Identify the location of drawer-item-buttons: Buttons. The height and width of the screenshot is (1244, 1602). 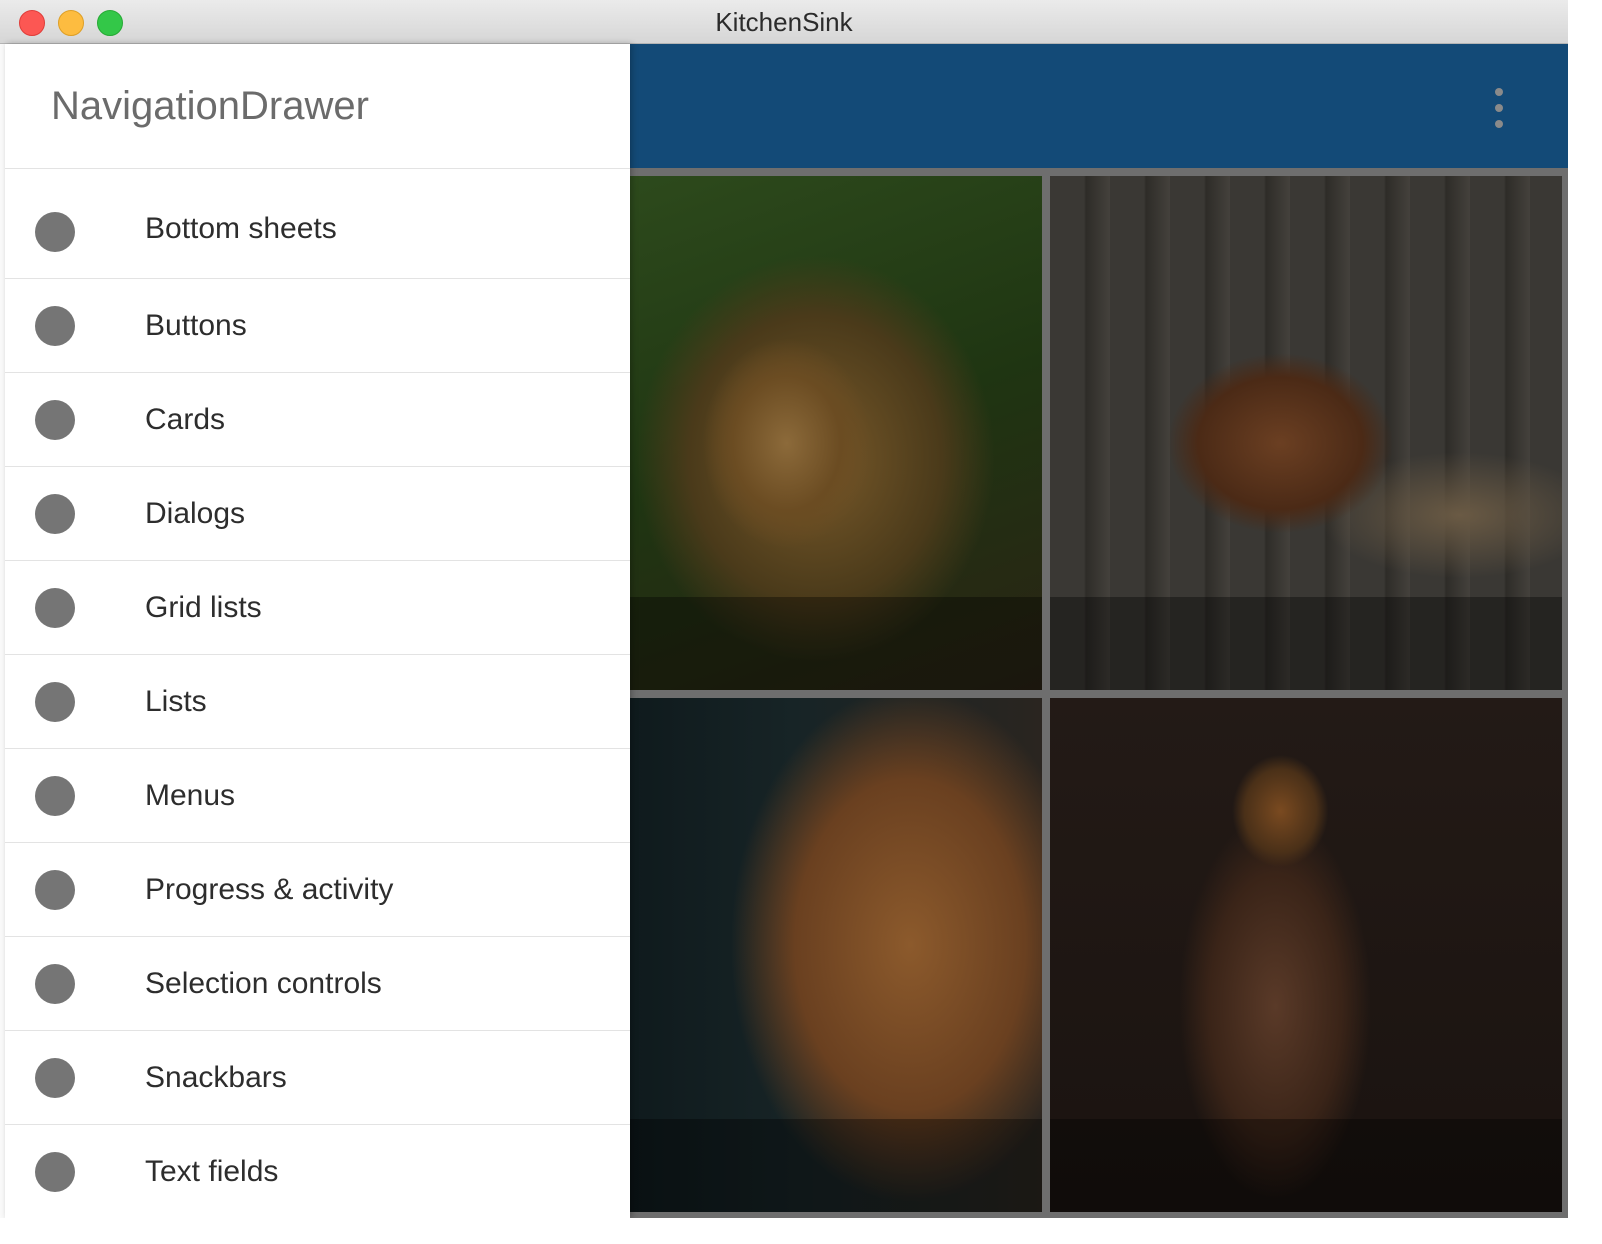
(317, 326).